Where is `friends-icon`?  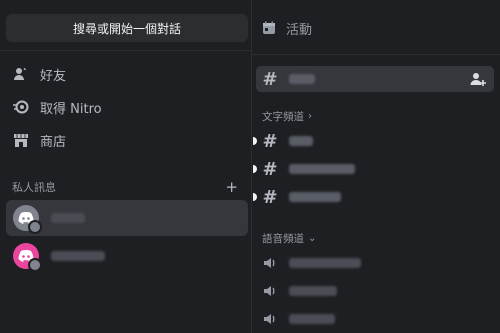 friends-icon is located at coordinates (21, 74).